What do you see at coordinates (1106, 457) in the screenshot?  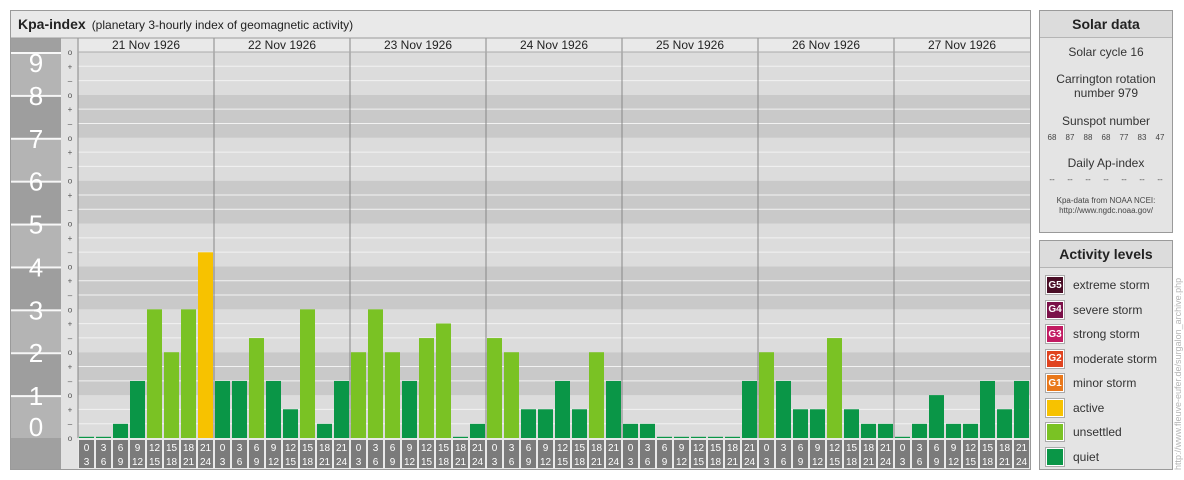 I see `activity-level-quiet: quiet` at bounding box center [1106, 457].